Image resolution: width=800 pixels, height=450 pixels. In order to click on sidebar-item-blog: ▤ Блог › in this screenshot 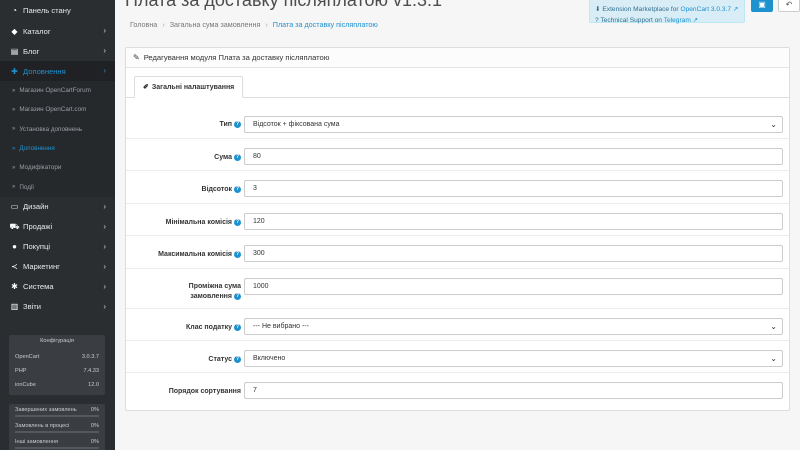, I will do `click(57, 51)`.